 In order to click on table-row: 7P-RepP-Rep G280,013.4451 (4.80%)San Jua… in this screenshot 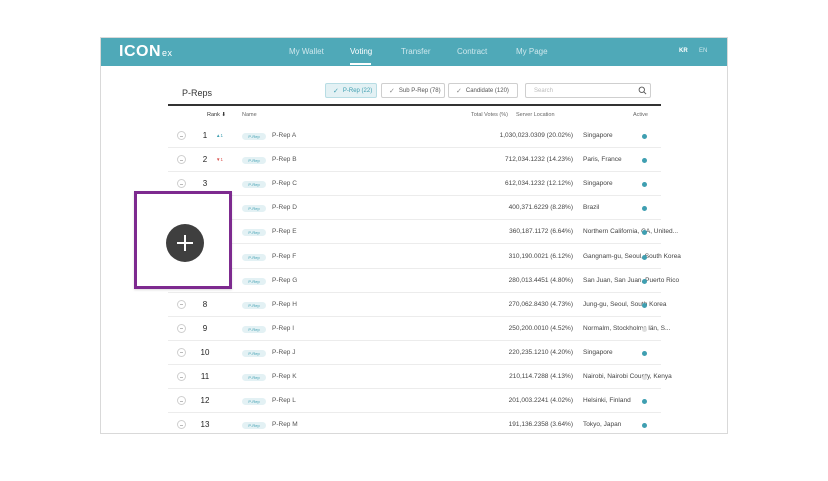, I will do `click(423, 281)`.